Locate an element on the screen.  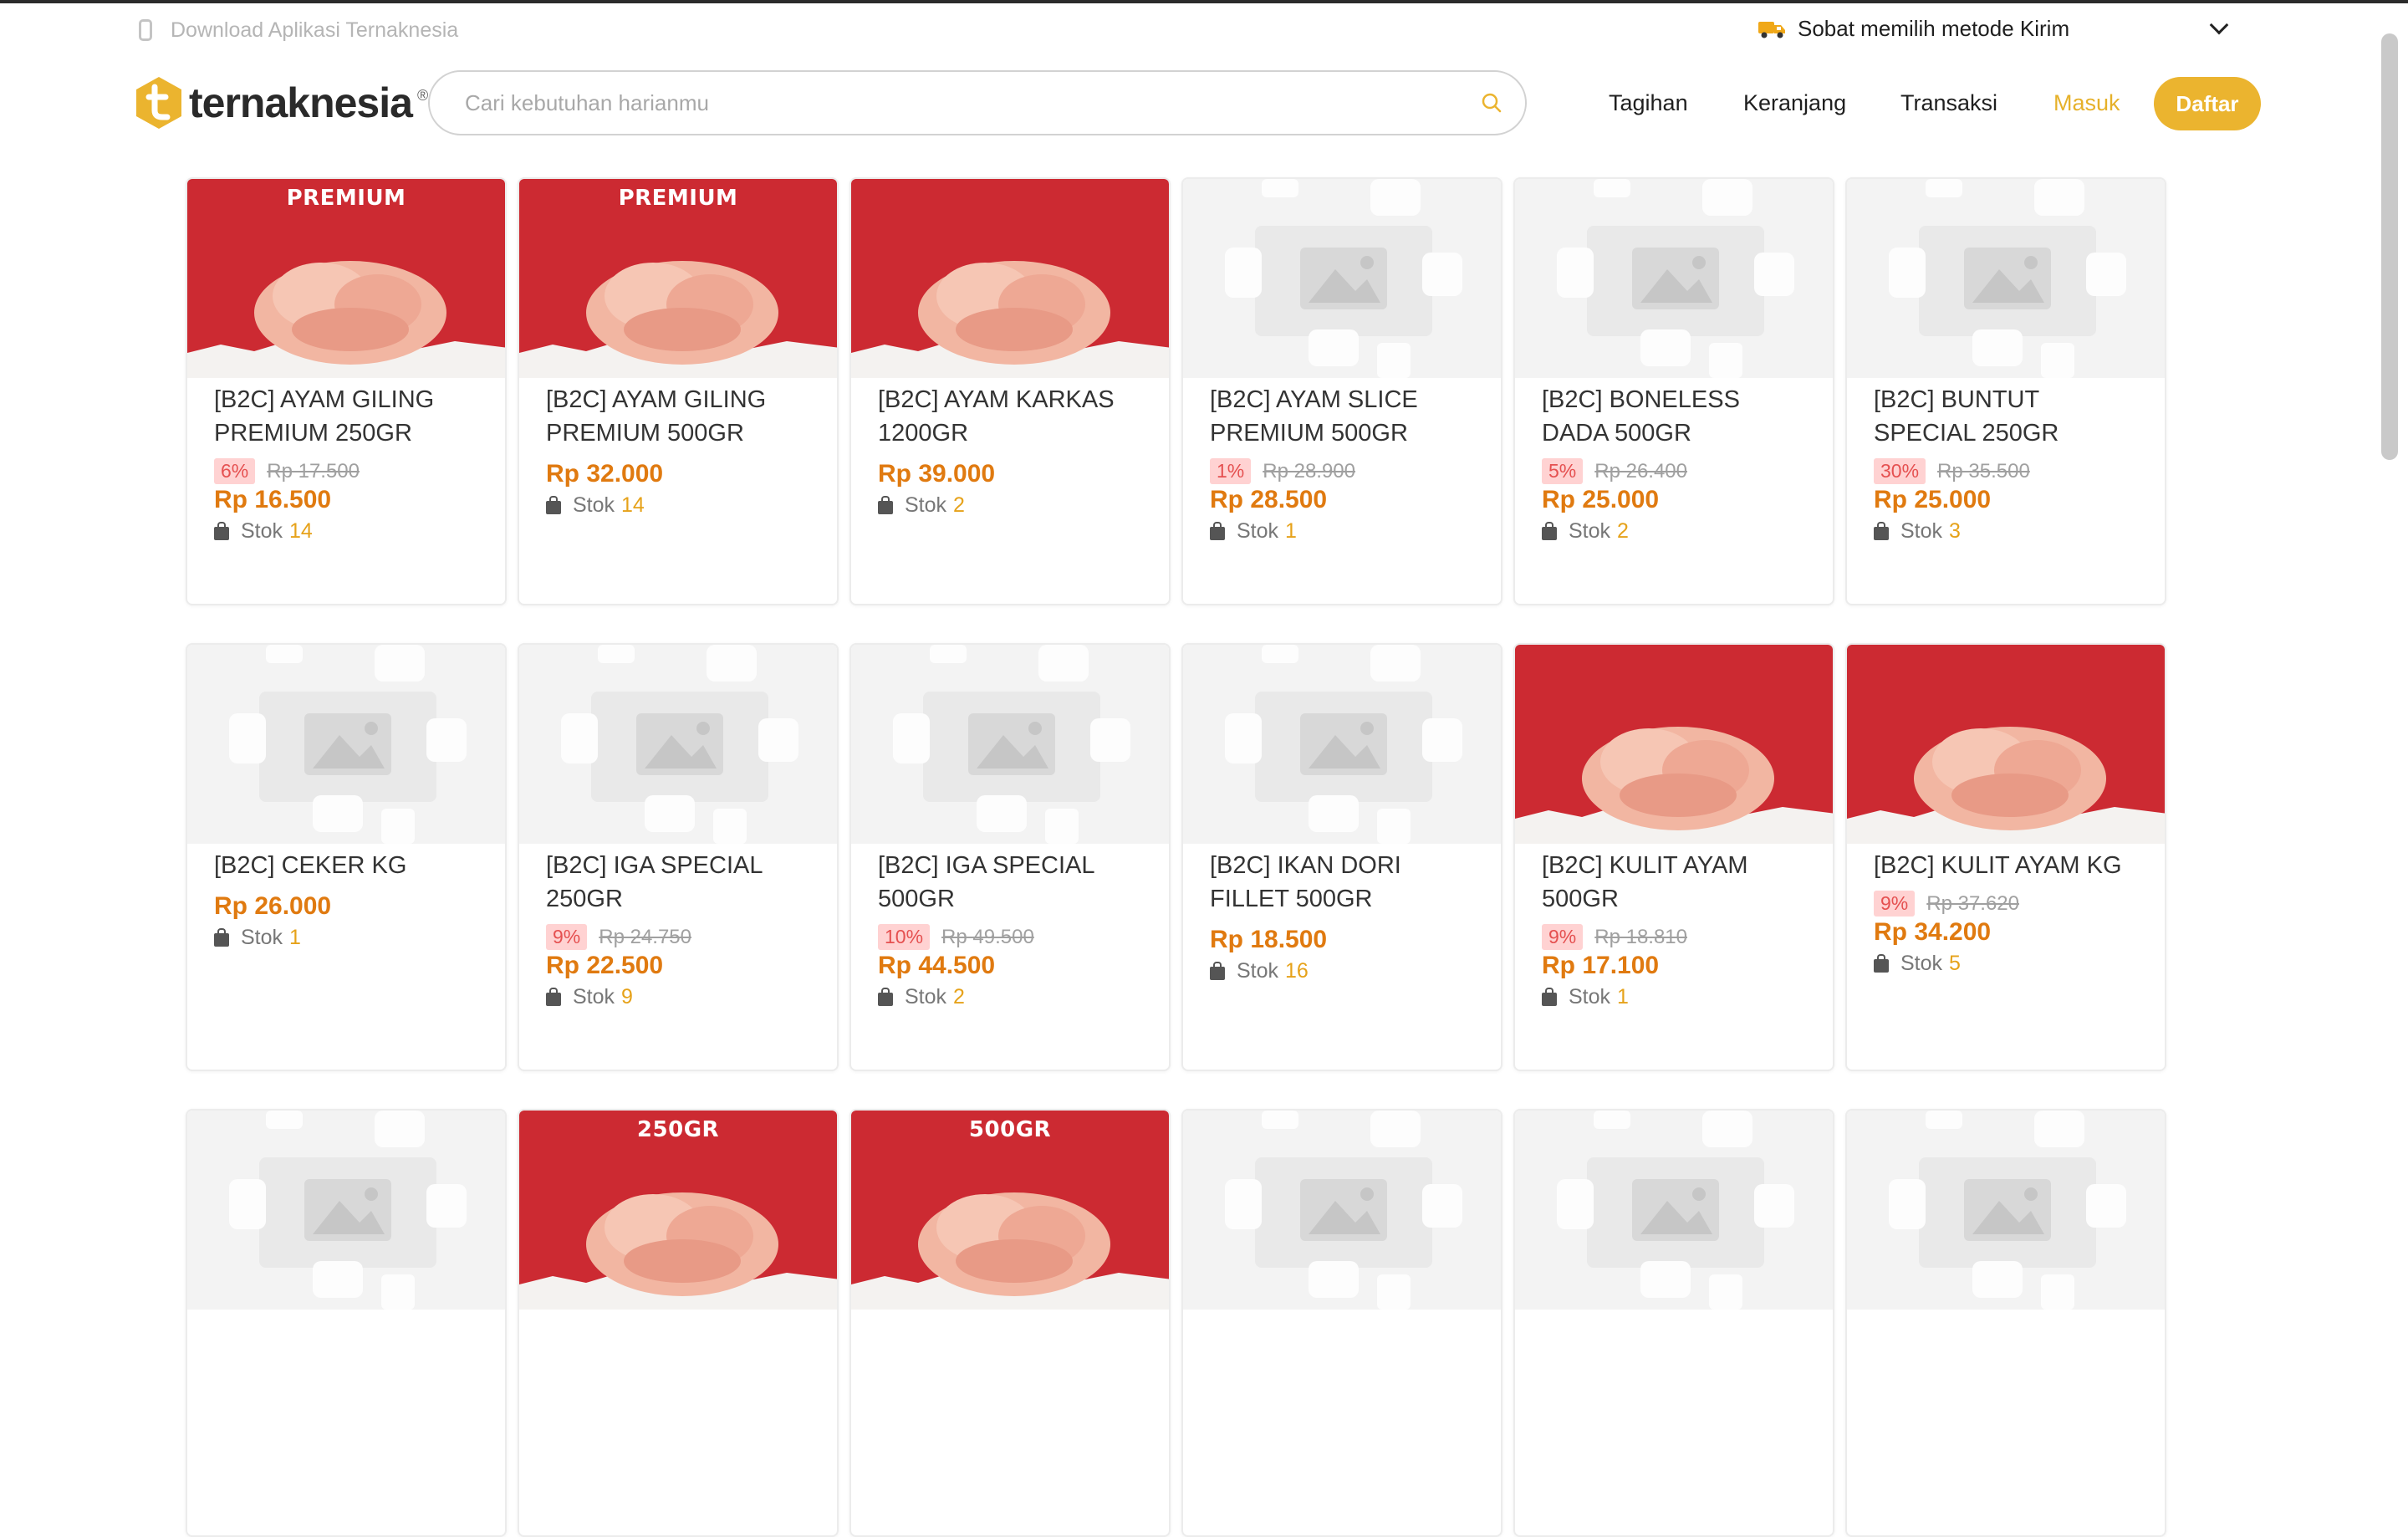
stock-count: 16 is located at coordinates (1297, 971).